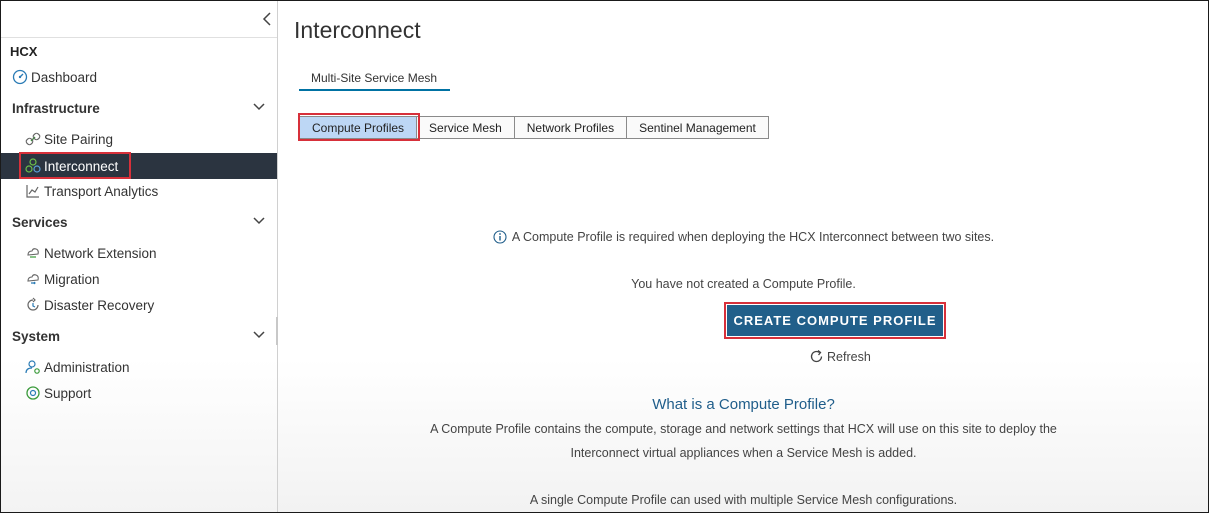 Image resolution: width=1209 pixels, height=513 pixels. I want to click on section-infrastructure: Infrastructure, so click(139, 108).